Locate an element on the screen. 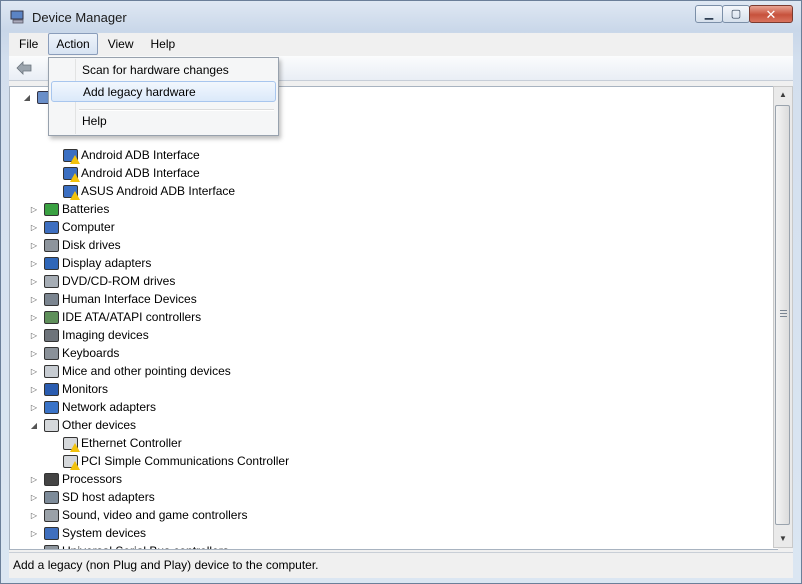 This screenshot has height=584, width=802. menu-view: View is located at coordinates (121, 44).